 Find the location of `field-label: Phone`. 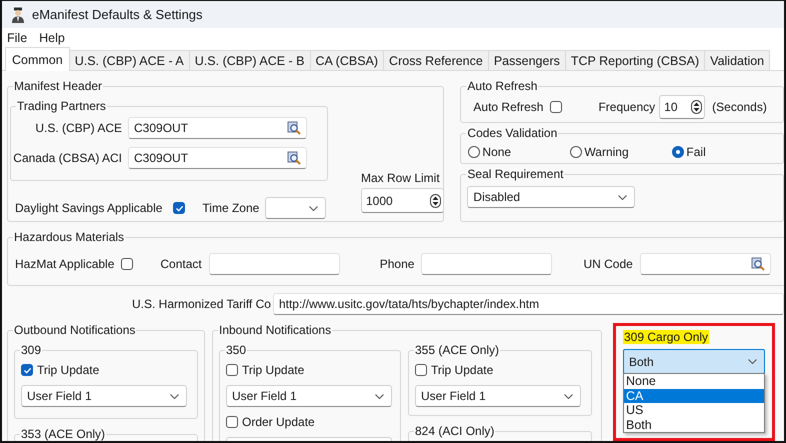

field-label: Phone is located at coordinates (397, 263).